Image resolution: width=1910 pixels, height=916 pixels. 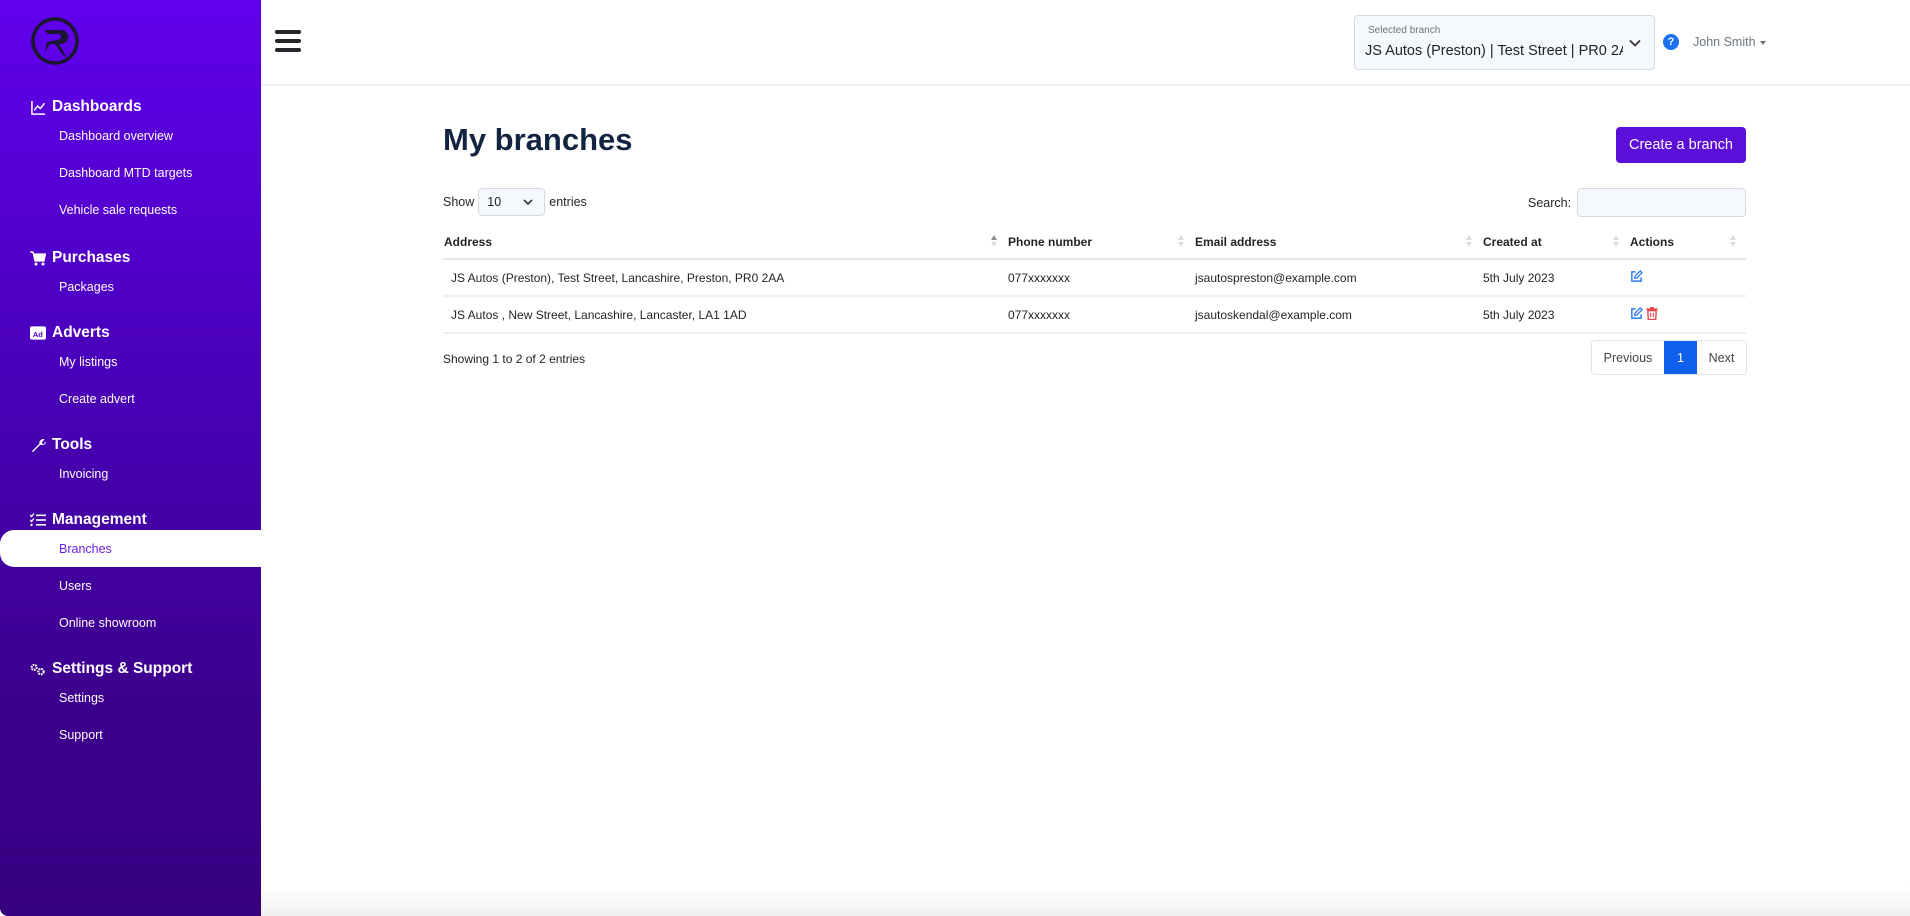 I want to click on sidebar-group-label: Management, so click(x=99, y=519).